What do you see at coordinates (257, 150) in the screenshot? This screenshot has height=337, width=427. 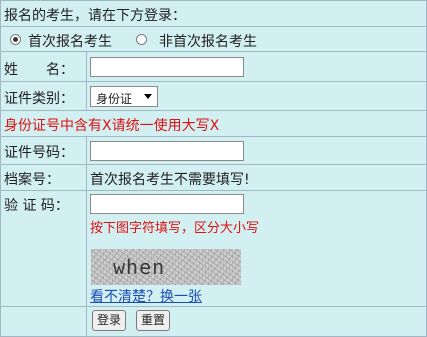 I see `id-number-value-cell` at bounding box center [257, 150].